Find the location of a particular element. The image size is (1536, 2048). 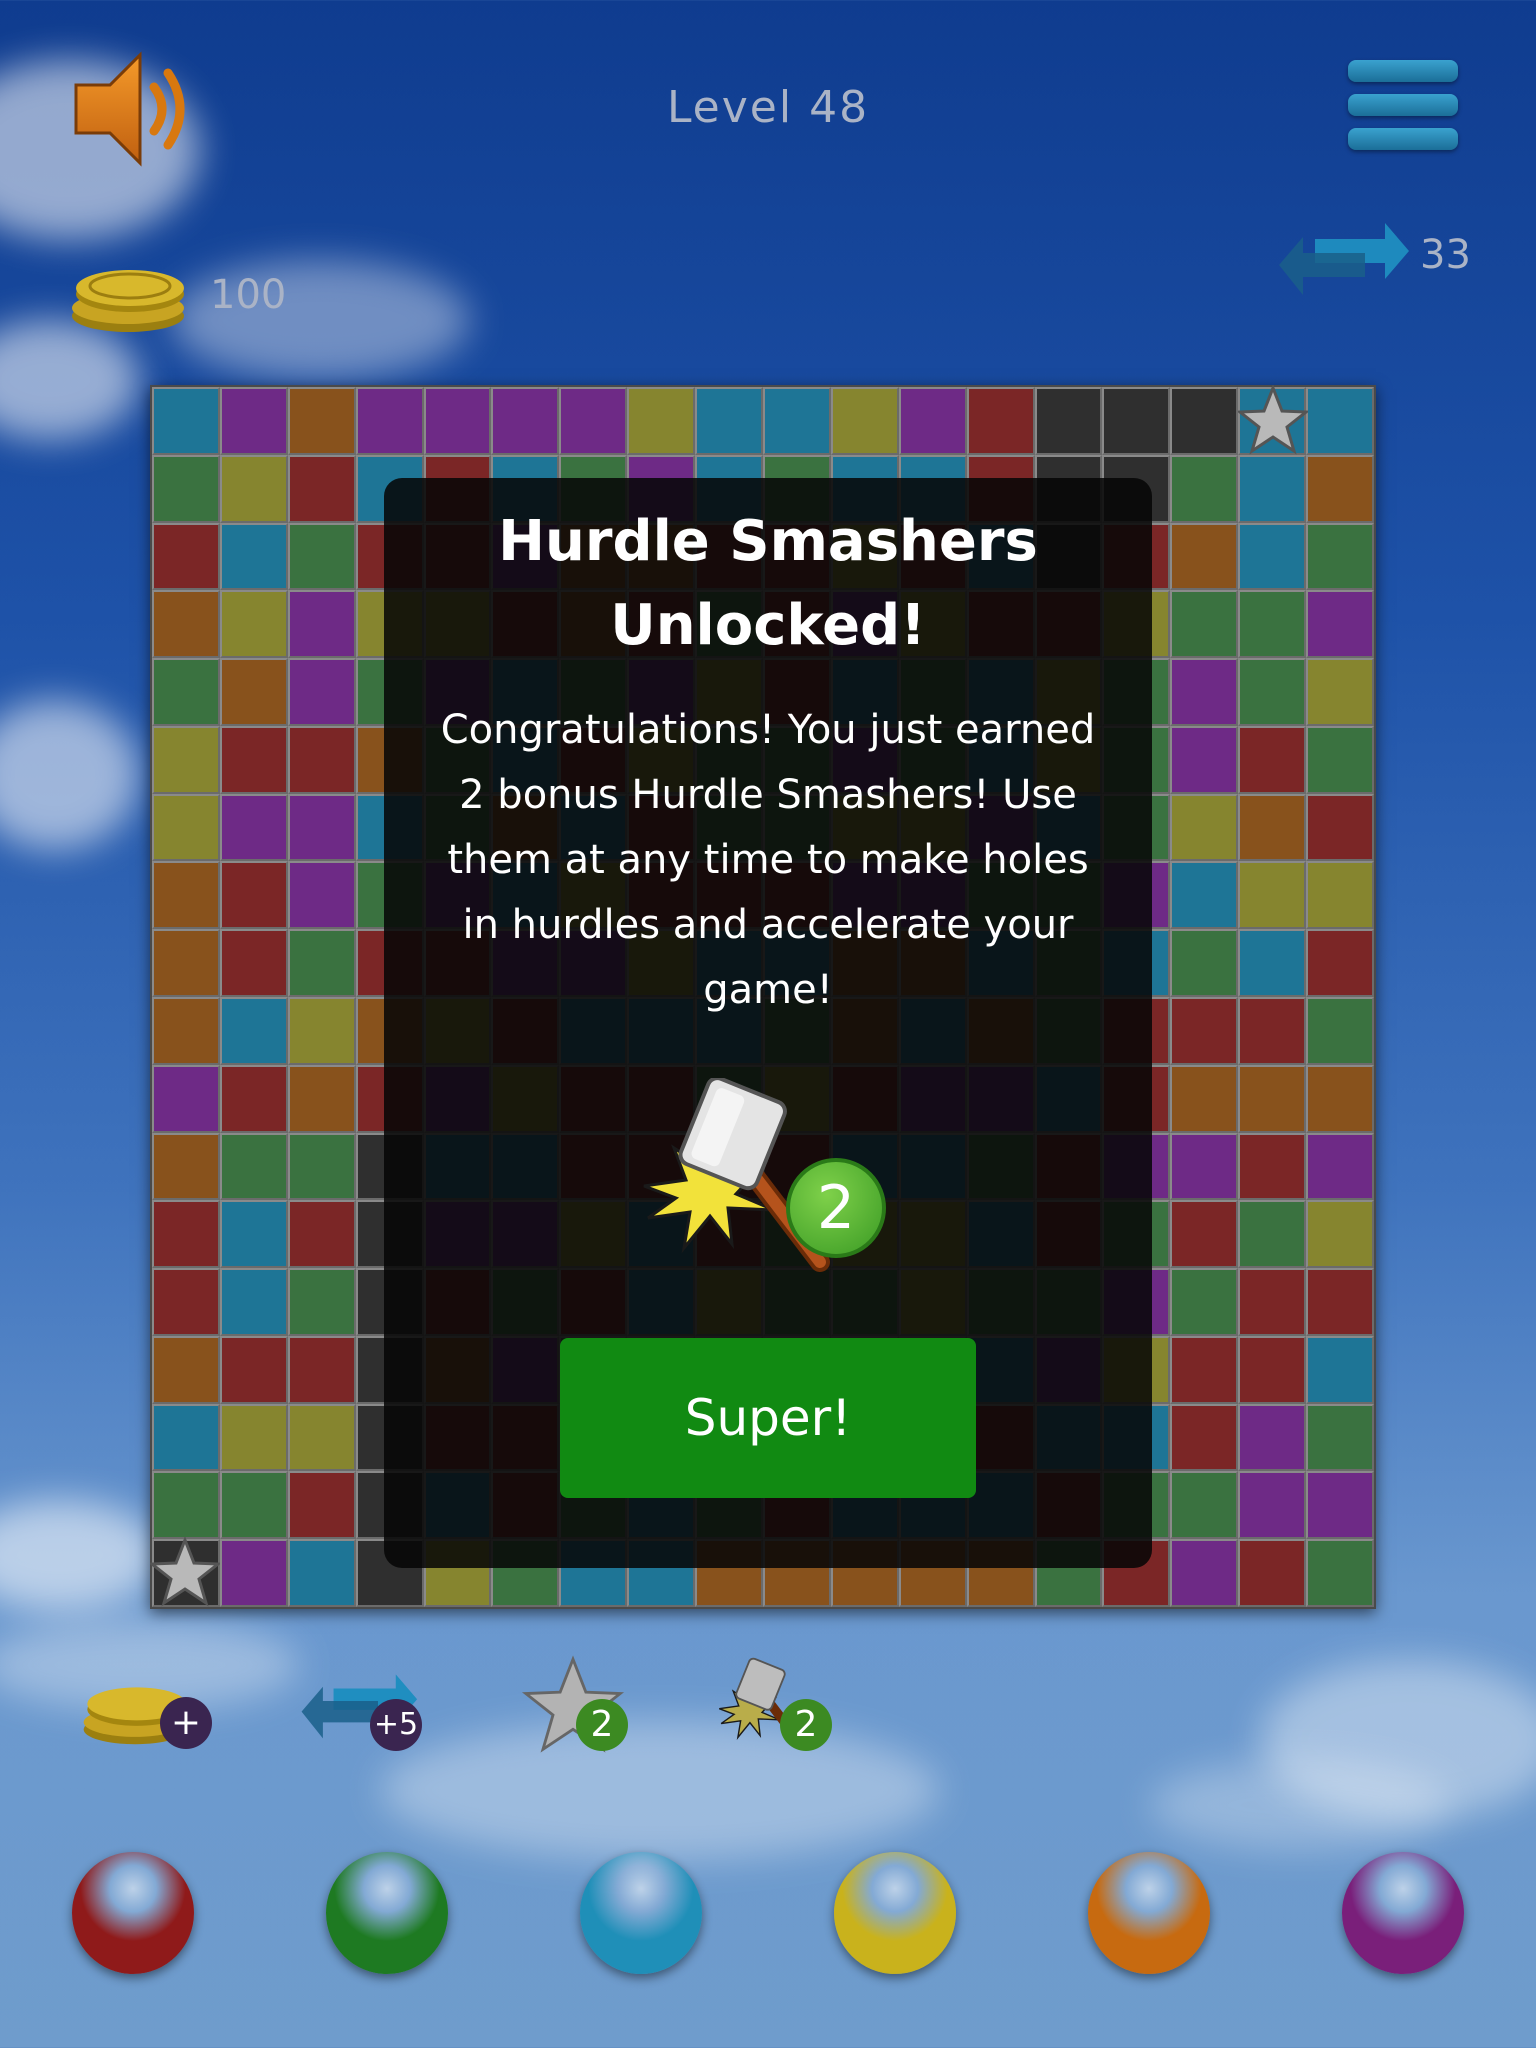

color-ball-purple is located at coordinates (1403, 1913).